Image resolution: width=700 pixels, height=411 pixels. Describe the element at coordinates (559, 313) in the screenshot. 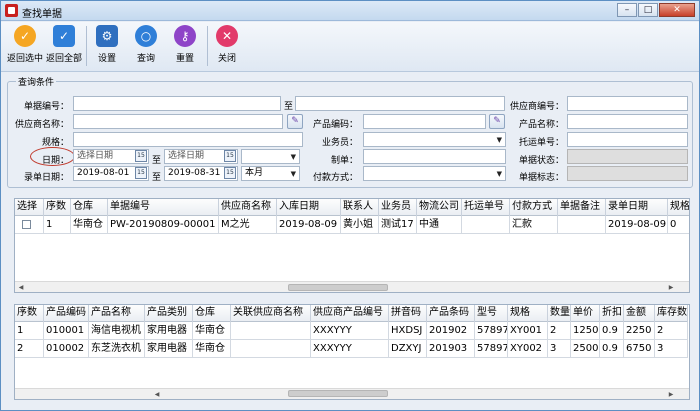

I see `details-column-header: 数量` at that location.